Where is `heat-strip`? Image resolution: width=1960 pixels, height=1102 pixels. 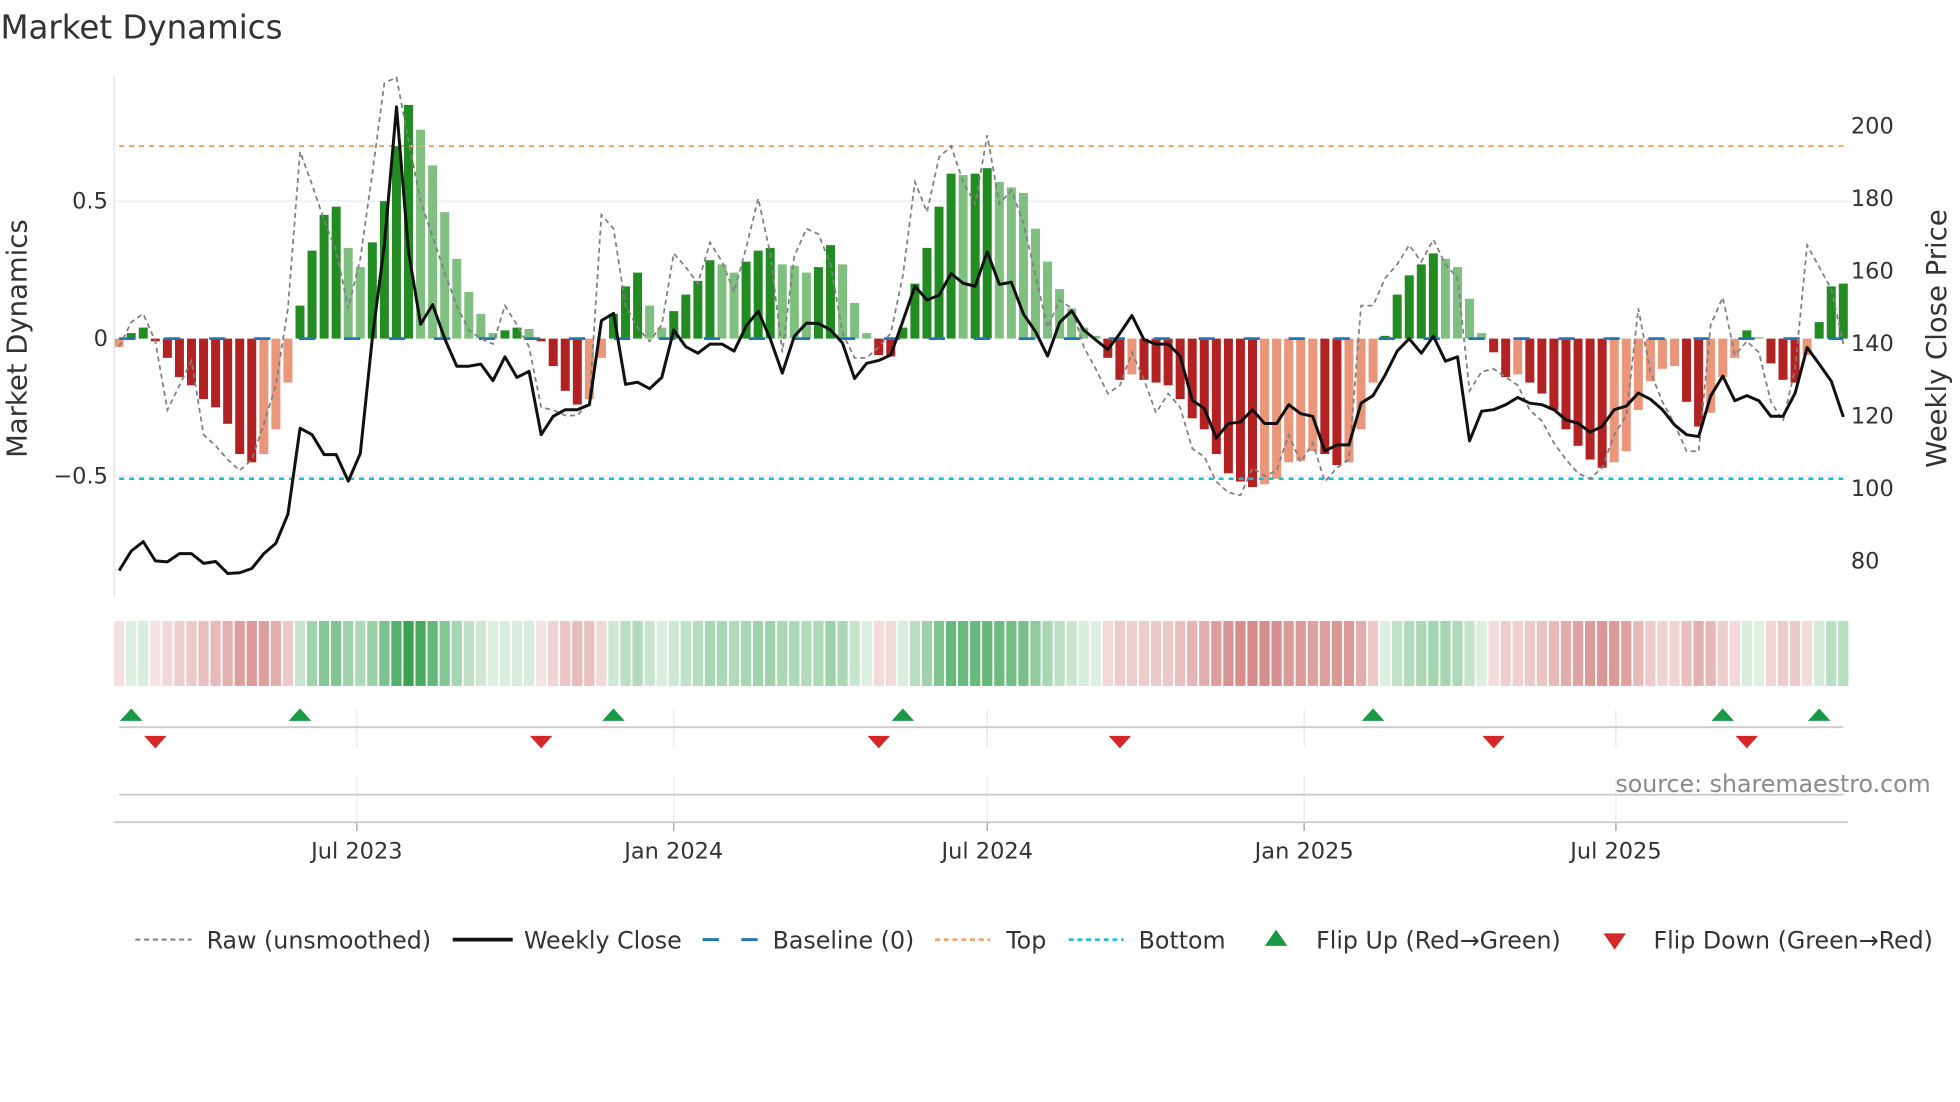
heat-strip is located at coordinates (981, 653).